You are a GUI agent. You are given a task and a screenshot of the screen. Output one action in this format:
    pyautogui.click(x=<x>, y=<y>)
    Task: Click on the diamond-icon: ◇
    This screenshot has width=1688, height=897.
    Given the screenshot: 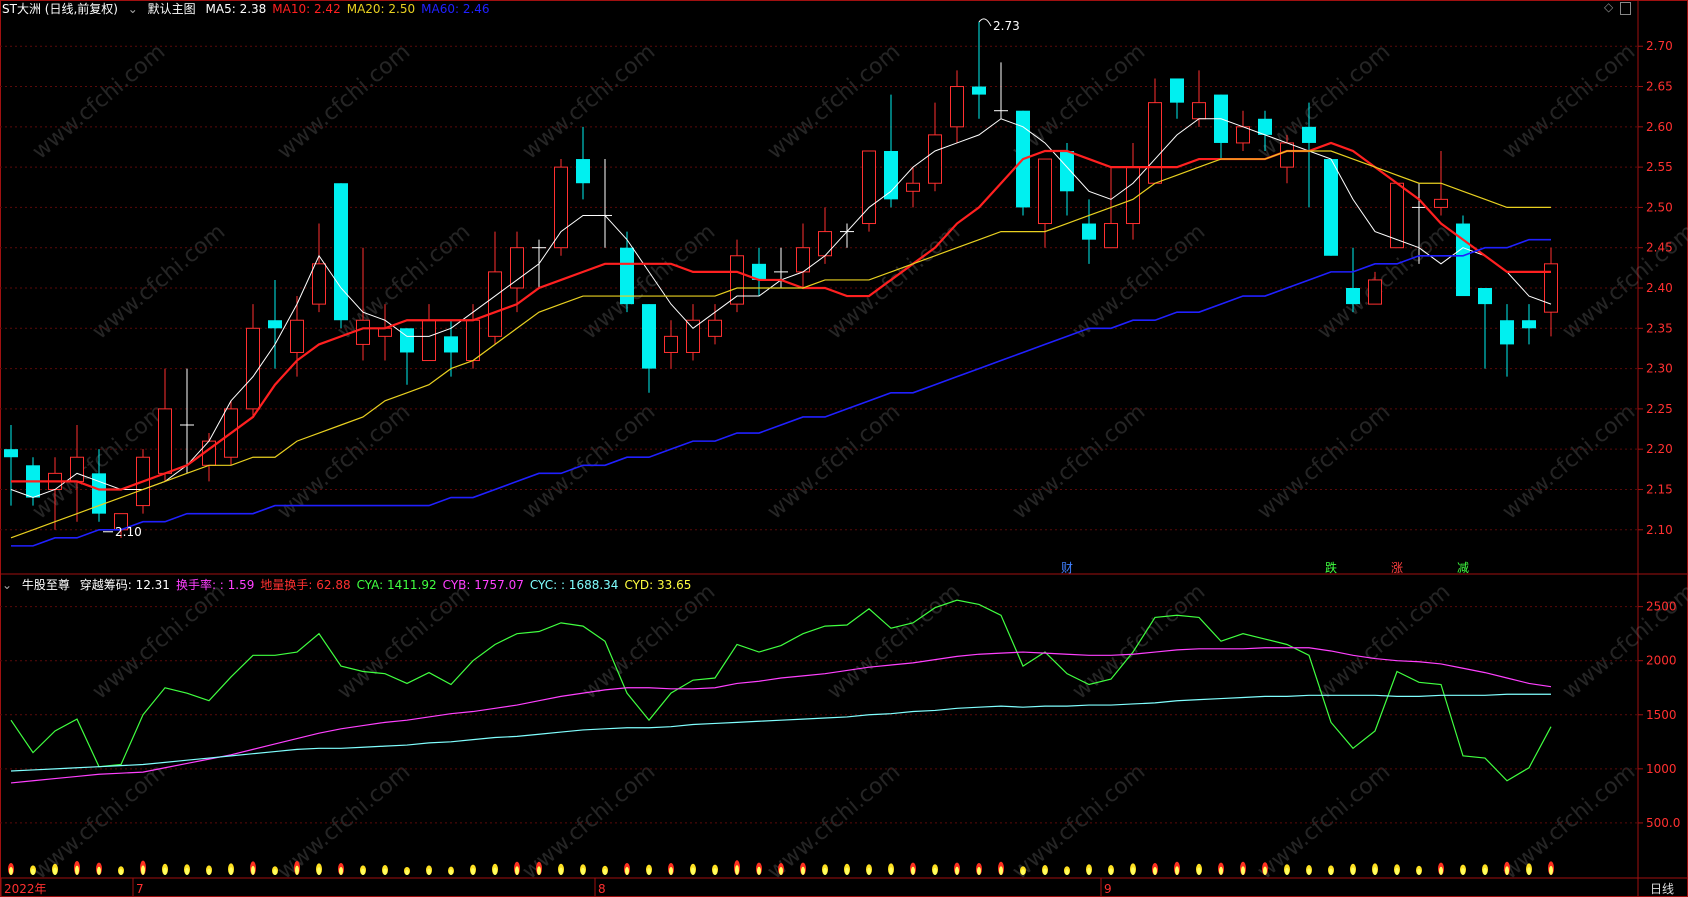 What is the action you would take?
    pyautogui.click(x=1608, y=7)
    